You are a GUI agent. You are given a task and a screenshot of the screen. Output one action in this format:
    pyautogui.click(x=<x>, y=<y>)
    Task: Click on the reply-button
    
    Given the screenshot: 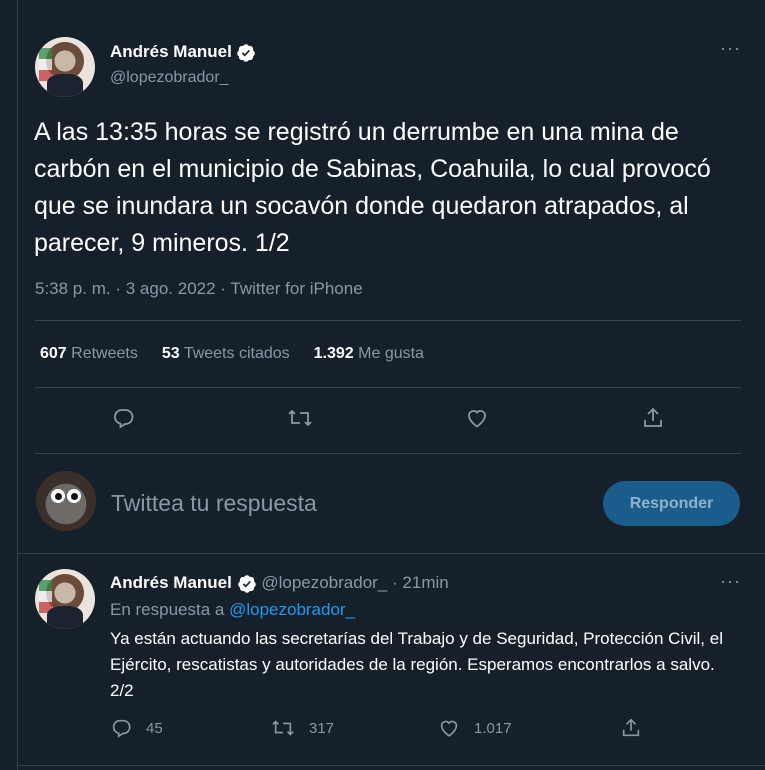 What is the action you would take?
    pyautogui.click(x=123, y=418)
    